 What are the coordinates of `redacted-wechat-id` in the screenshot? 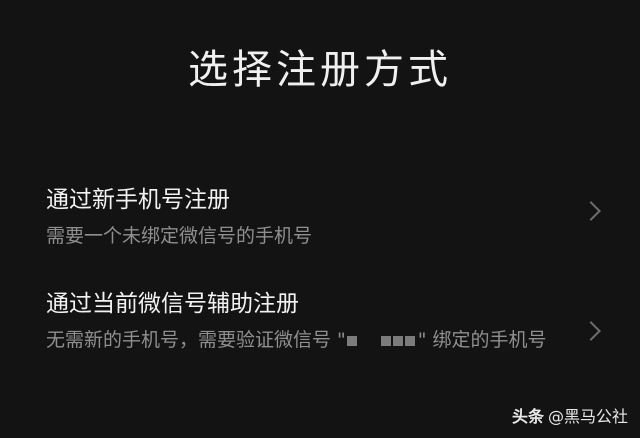 It's located at (381, 341).